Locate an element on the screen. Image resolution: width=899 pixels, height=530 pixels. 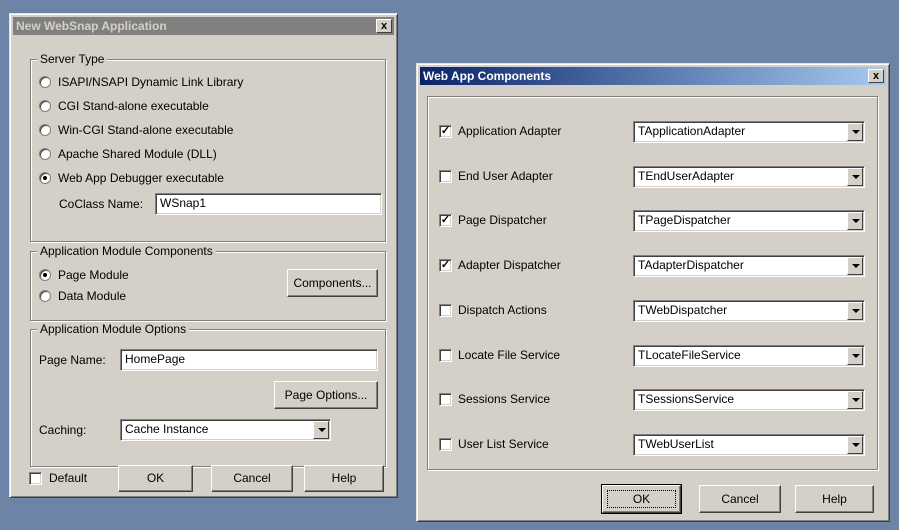
locate-file-service-select-value: TLocateFileService is located at coordinates (689, 355).